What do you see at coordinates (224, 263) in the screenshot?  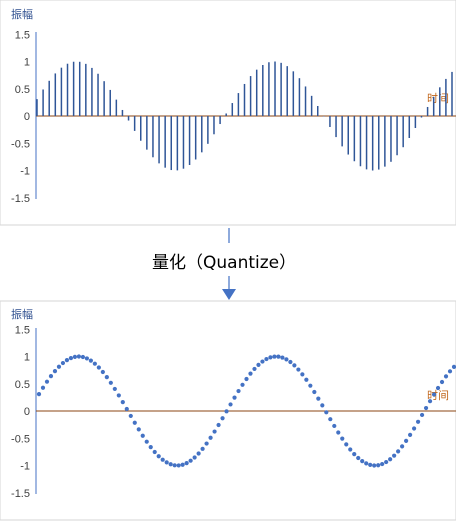 I see `quantize-step-label: 量化（Quantize）` at bounding box center [224, 263].